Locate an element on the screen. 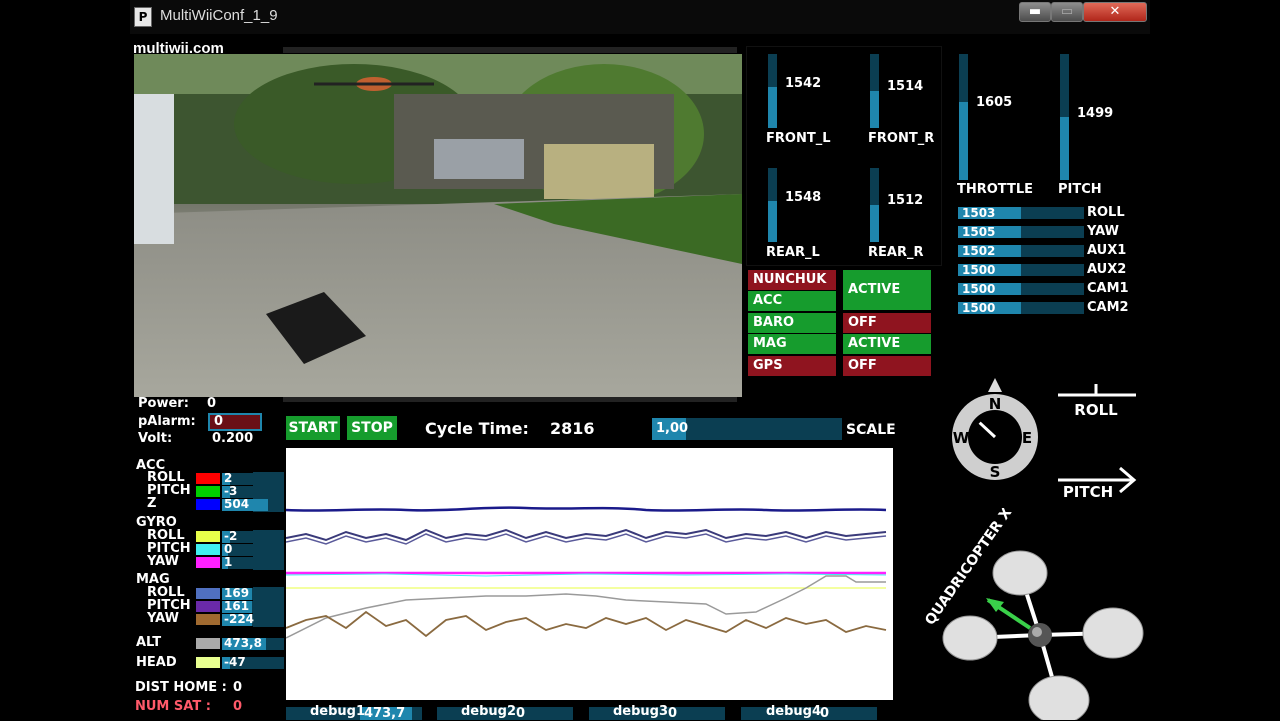  scale-value: 1,00 is located at coordinates (672, 428).